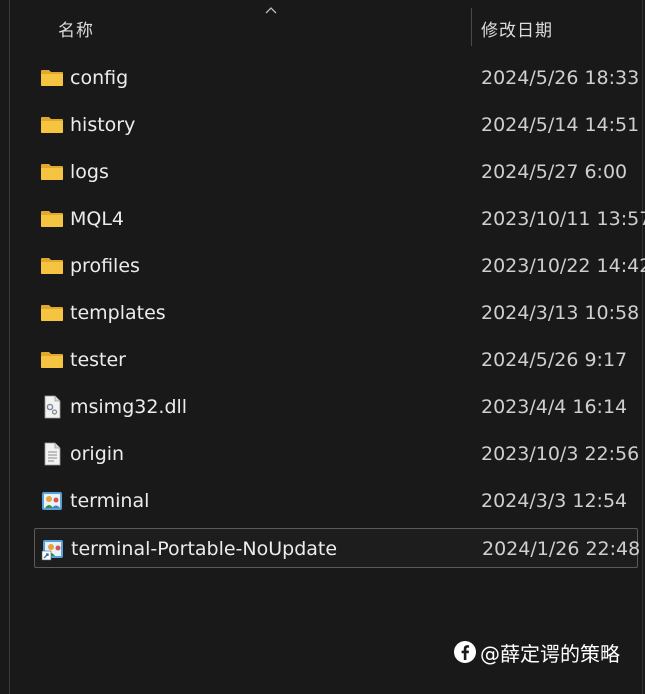 This screenshot has height=694, width=645. What do you see at coordinates (554, 407) in the screenshot?
I see `file-date-modified: 2023/4/4 16:14` at bounding box center [554, 407].